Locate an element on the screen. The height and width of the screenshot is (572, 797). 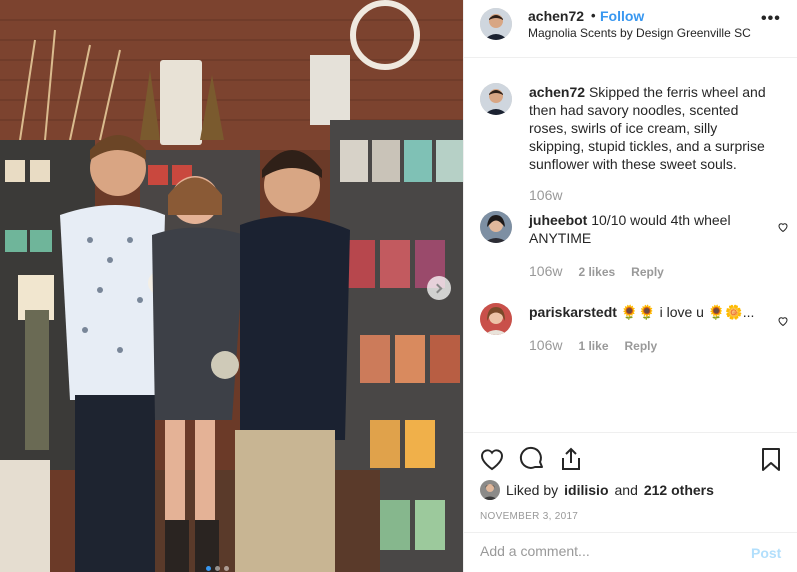
comment-meta: 106w 2 likes Reply is located at coordinates (596, 271).